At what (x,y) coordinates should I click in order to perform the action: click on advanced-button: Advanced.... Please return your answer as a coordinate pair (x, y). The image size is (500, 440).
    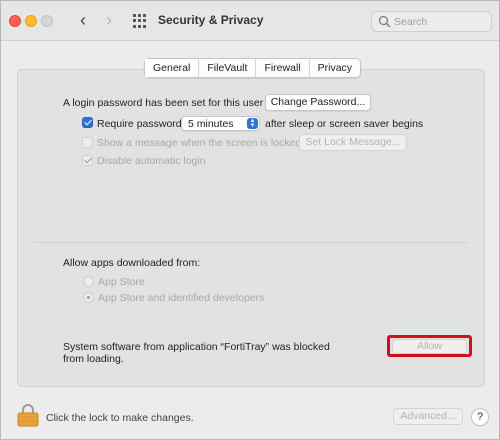
    Looking at the image, I should click on (428, 416).